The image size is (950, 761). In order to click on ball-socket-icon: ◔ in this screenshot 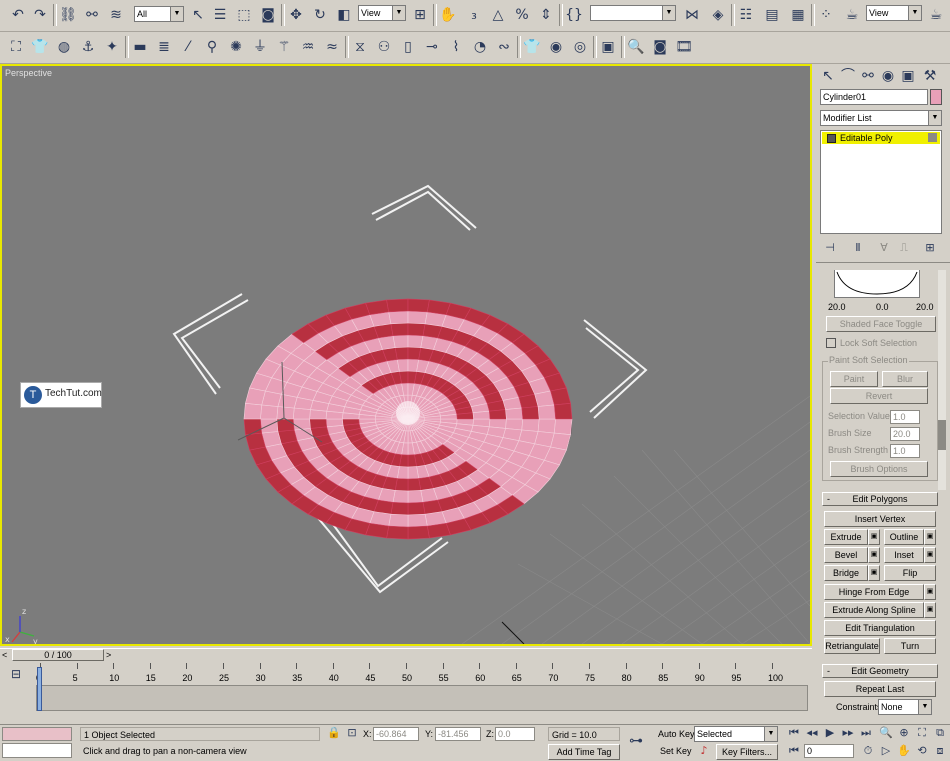, I will do `click(480, 47)`.